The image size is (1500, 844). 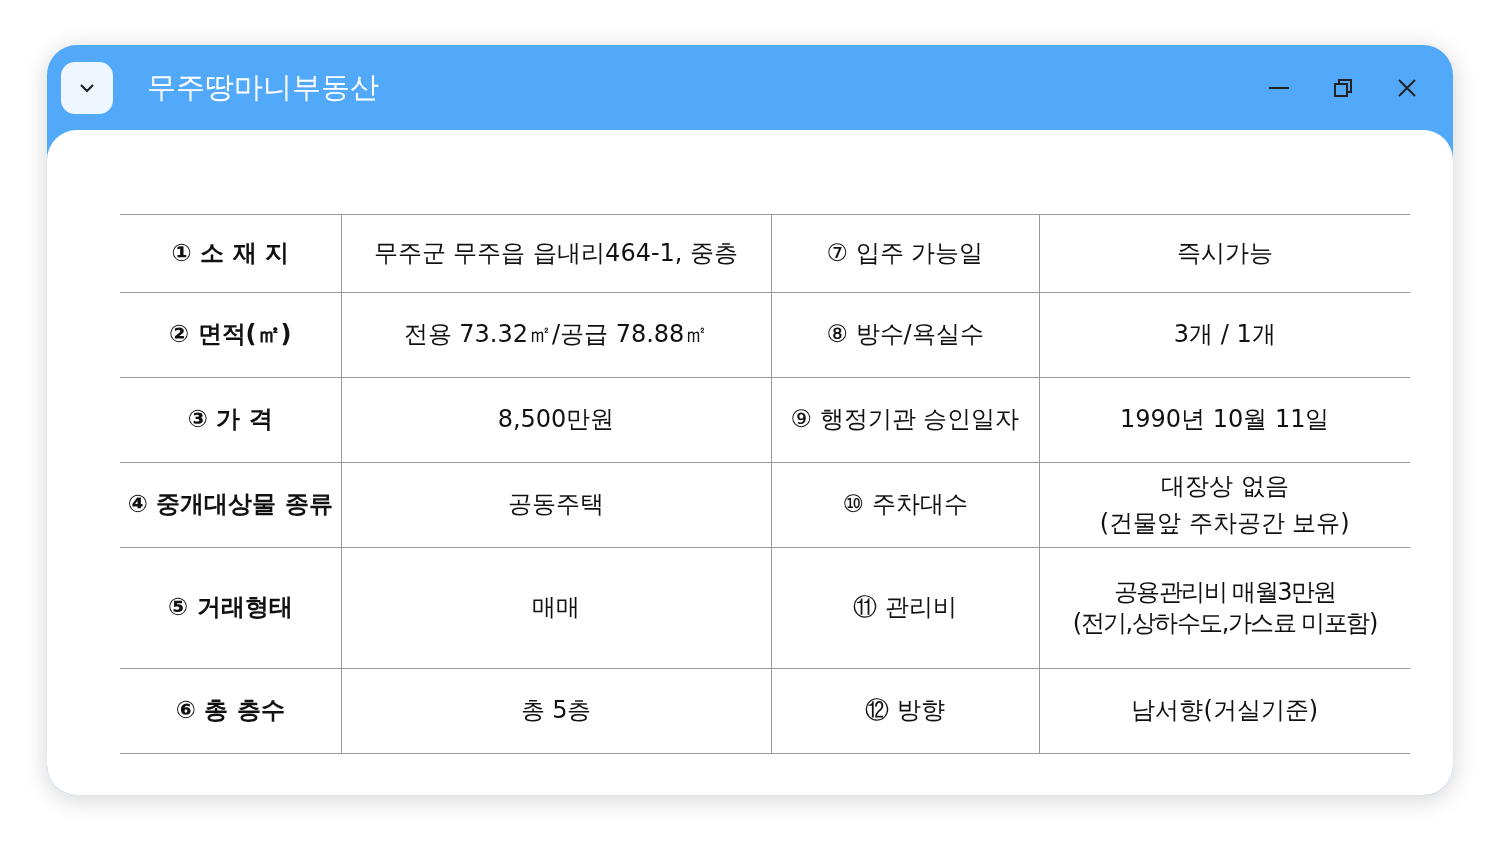 What do you see at coordinates (905, 335) in the screenshot?
I see `field-label: ⑧ 방수/욕실수` at bounding box center [905, 335].